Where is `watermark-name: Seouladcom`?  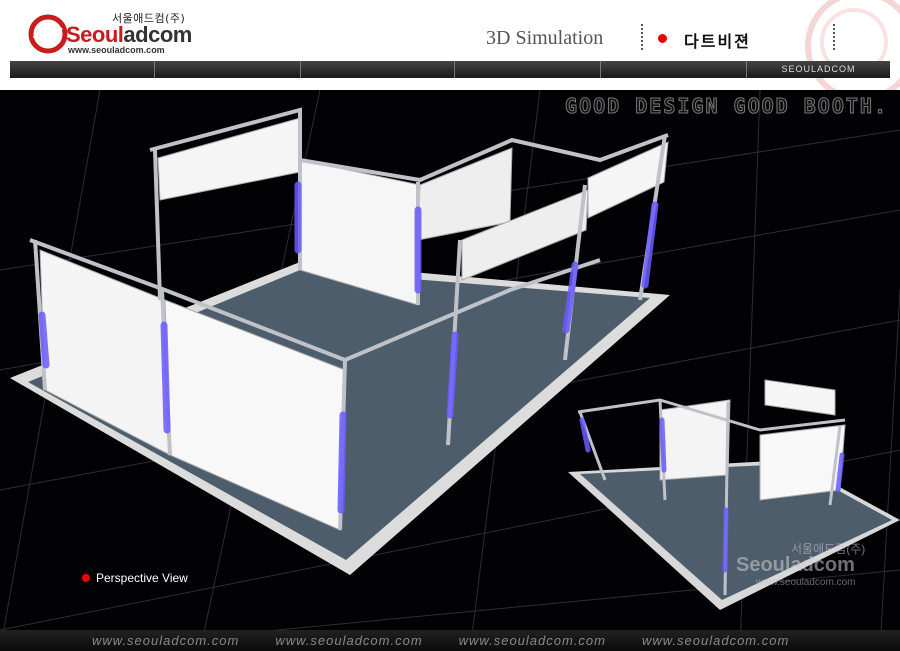
watermark-name: Seouladcom is located at coordinates (795, 565).